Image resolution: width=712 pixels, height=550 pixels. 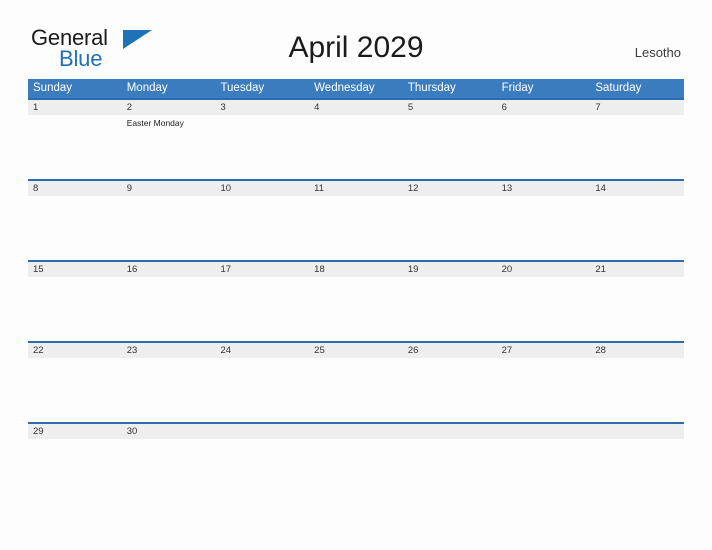 I want to click on day-number: 7, so click(x=637, y=107).